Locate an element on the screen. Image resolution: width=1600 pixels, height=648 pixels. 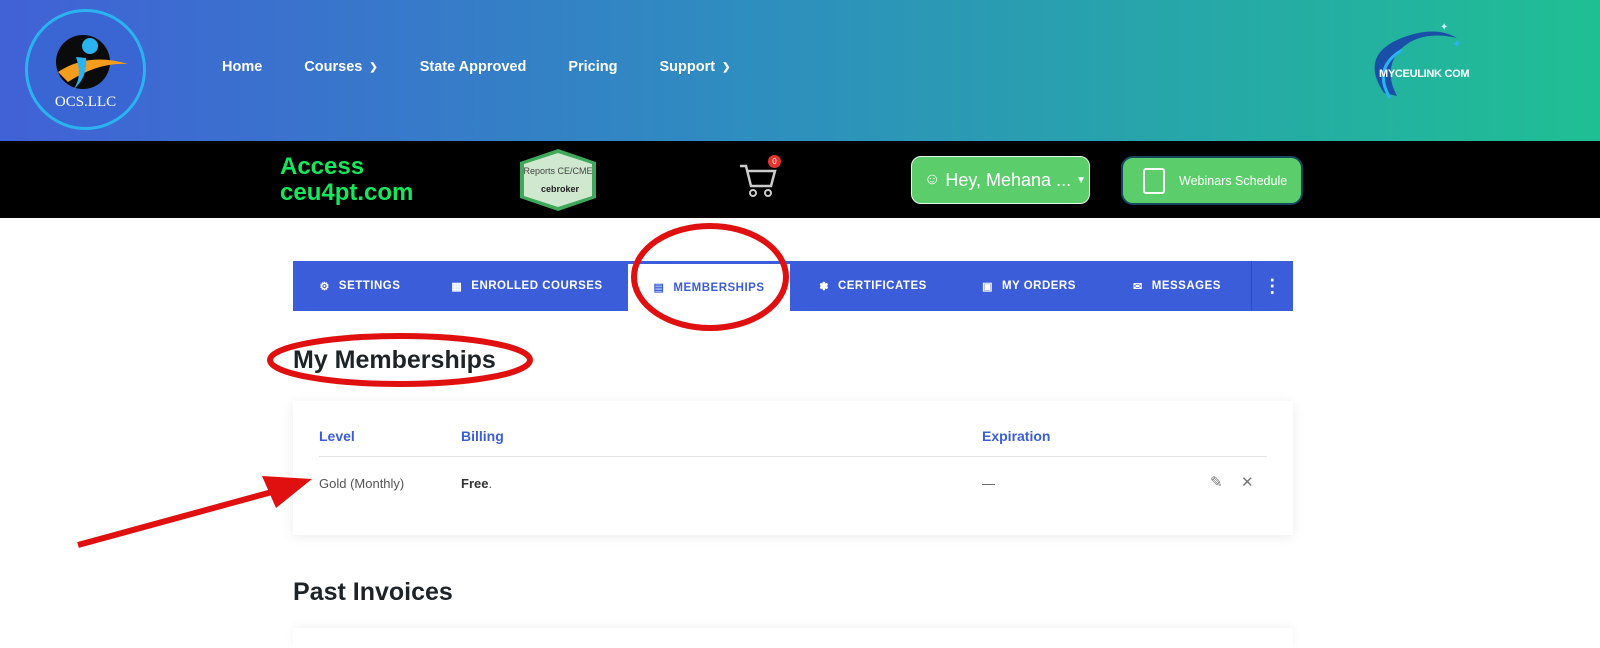
nav-courses: Courses ❯ is located at coordinates (340, 67).